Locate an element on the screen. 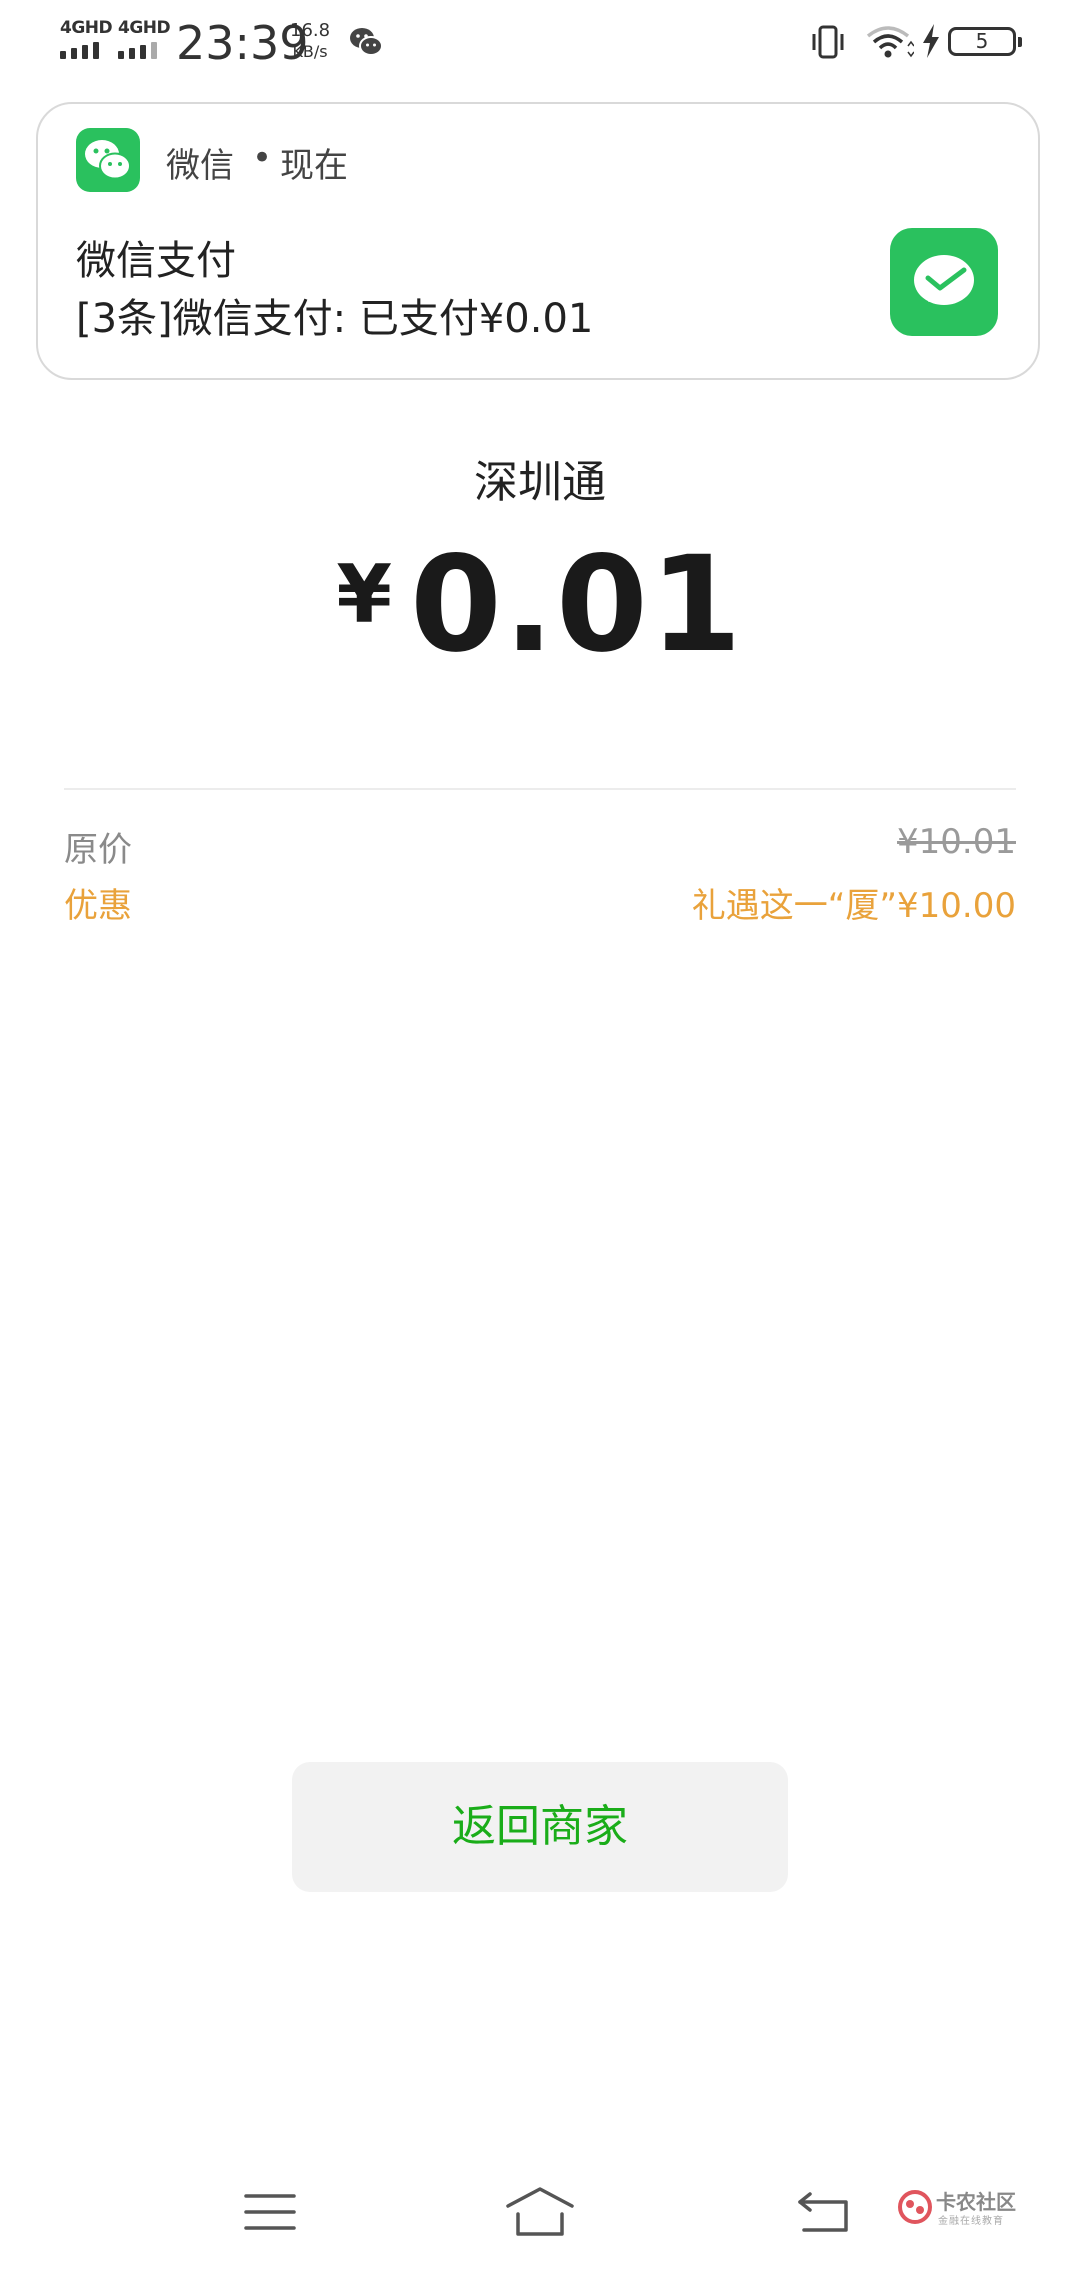 This screenshot has height=2280, width=1080. discount-label: 优惠 is located at coordinates (98, 906).